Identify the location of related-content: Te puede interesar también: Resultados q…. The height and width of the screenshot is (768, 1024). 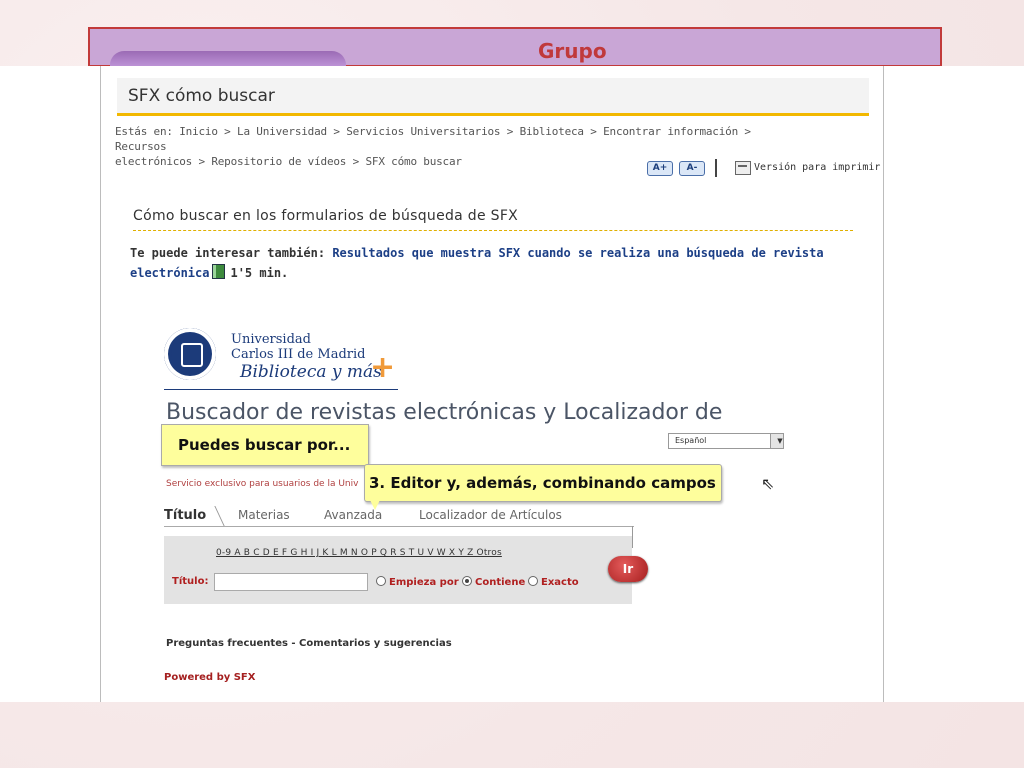
(490, 263).